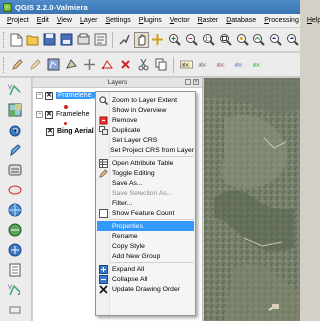 The height and width of the screenshot is (321, 320). What do you see at coordinates (241, 20) in the screenshot?
I see `menu-database: Database` at bounding box center [241, 20].